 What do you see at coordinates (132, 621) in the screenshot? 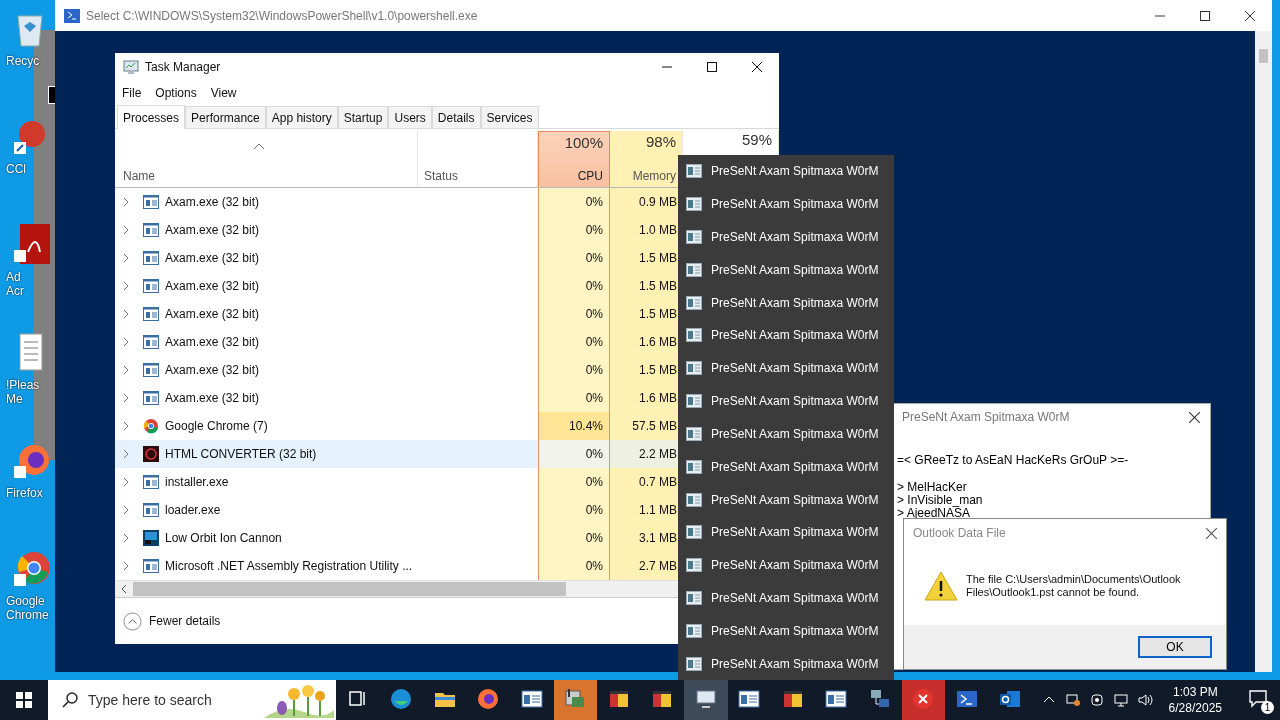
I see `collapse-icon` at bounding box center [132, 621].